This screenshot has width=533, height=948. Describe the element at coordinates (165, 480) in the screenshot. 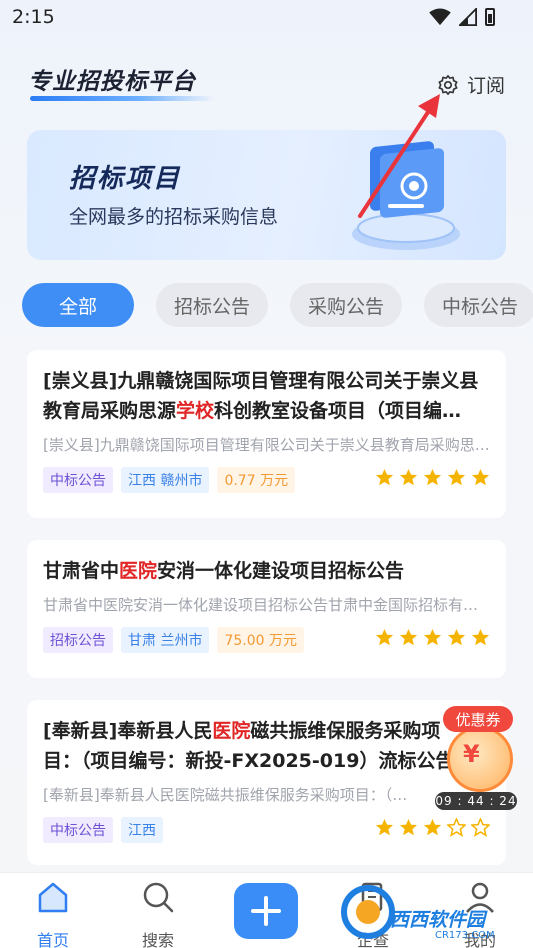

I see `region-tag: 江西 赣州市` at that location.